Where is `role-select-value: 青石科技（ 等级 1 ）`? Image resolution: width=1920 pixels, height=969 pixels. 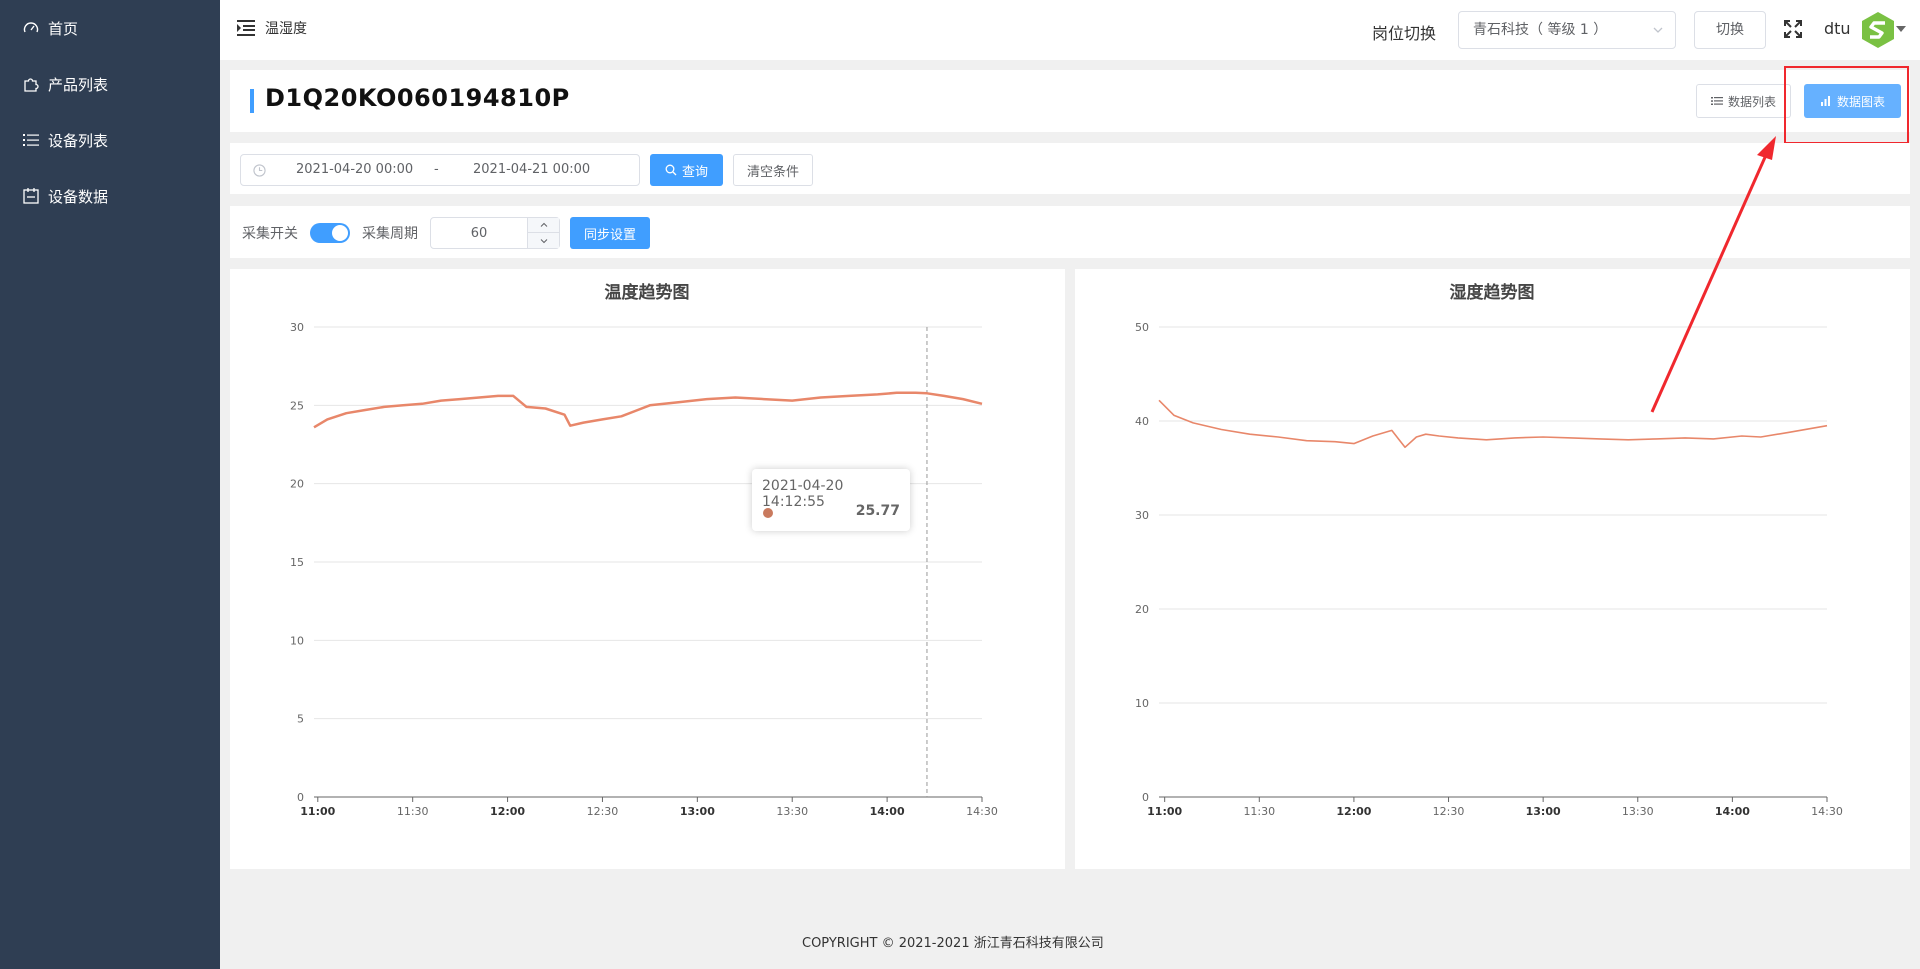 role-select-value: 青石科技（ 等级 1 ） is located at coordinates (1540, 30).